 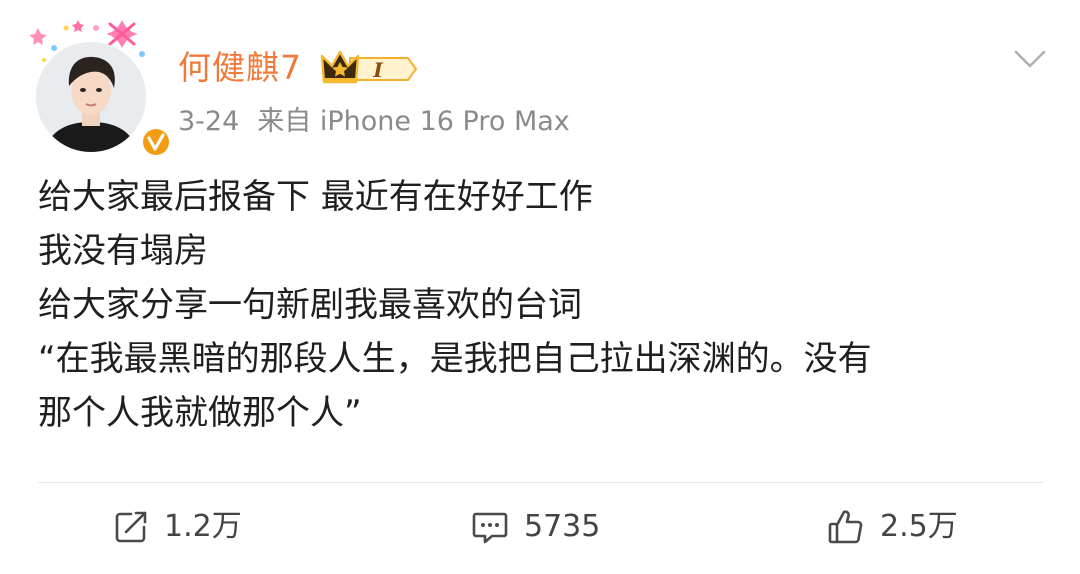 I want to click on post-line: 那个人我就做那个人”, so click(x=200, y=413).